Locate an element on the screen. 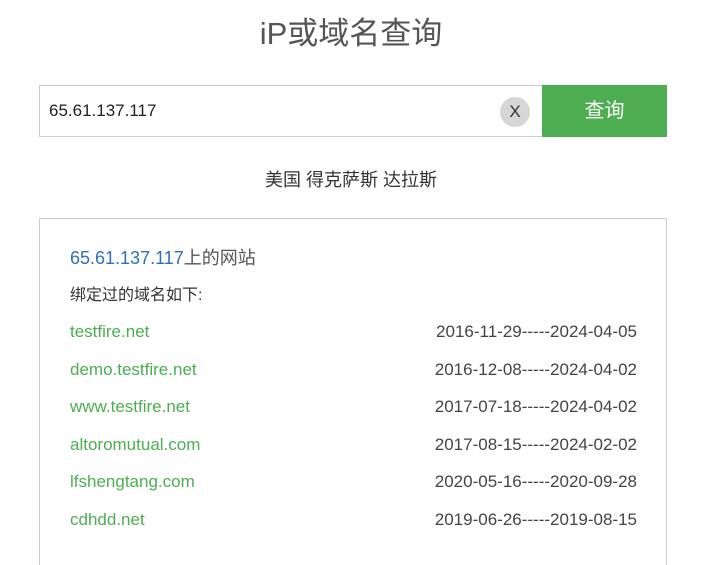 This screenshot has width=702, height=565. domain-link: demo.testfire.net is located at coordinates (133, 377).